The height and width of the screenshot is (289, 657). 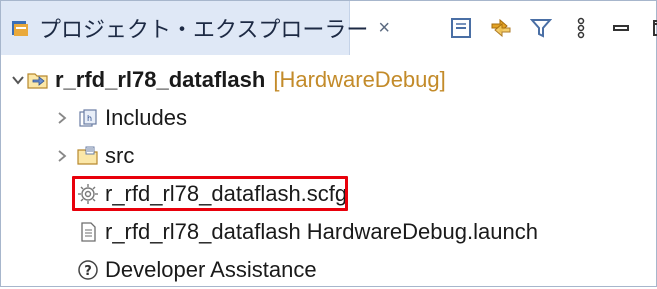 I want to click on includes-icon: h, so click(x=88, y=118).